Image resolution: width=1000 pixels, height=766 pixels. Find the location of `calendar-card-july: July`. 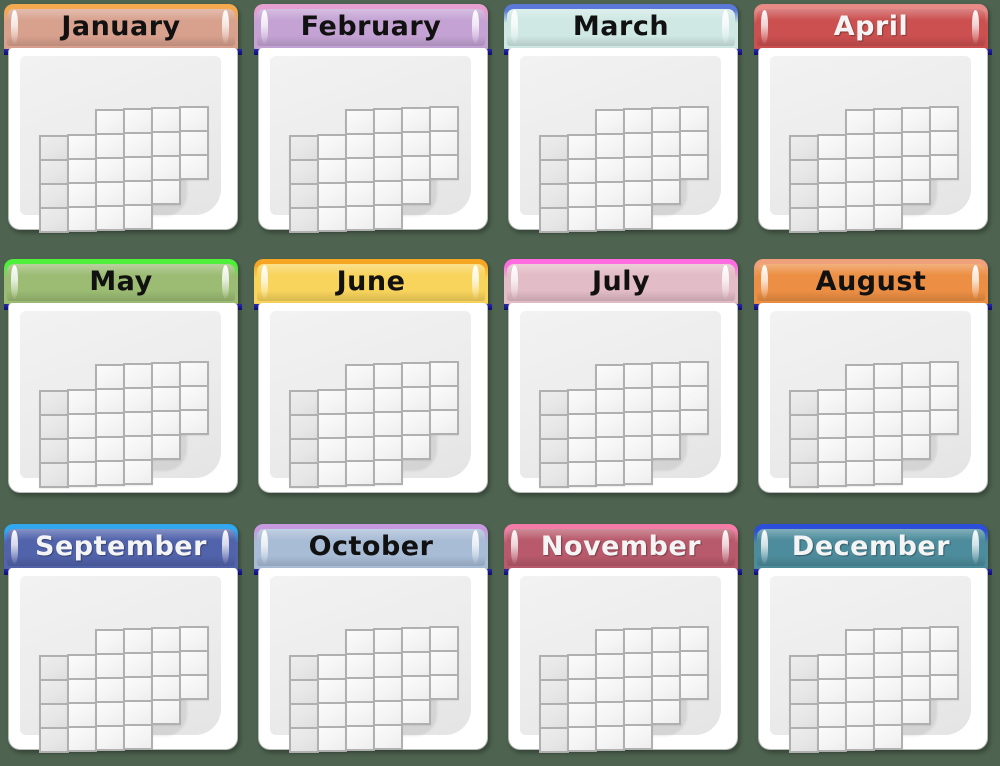

calendar-card-july: July is located at coordinates (624, 379).